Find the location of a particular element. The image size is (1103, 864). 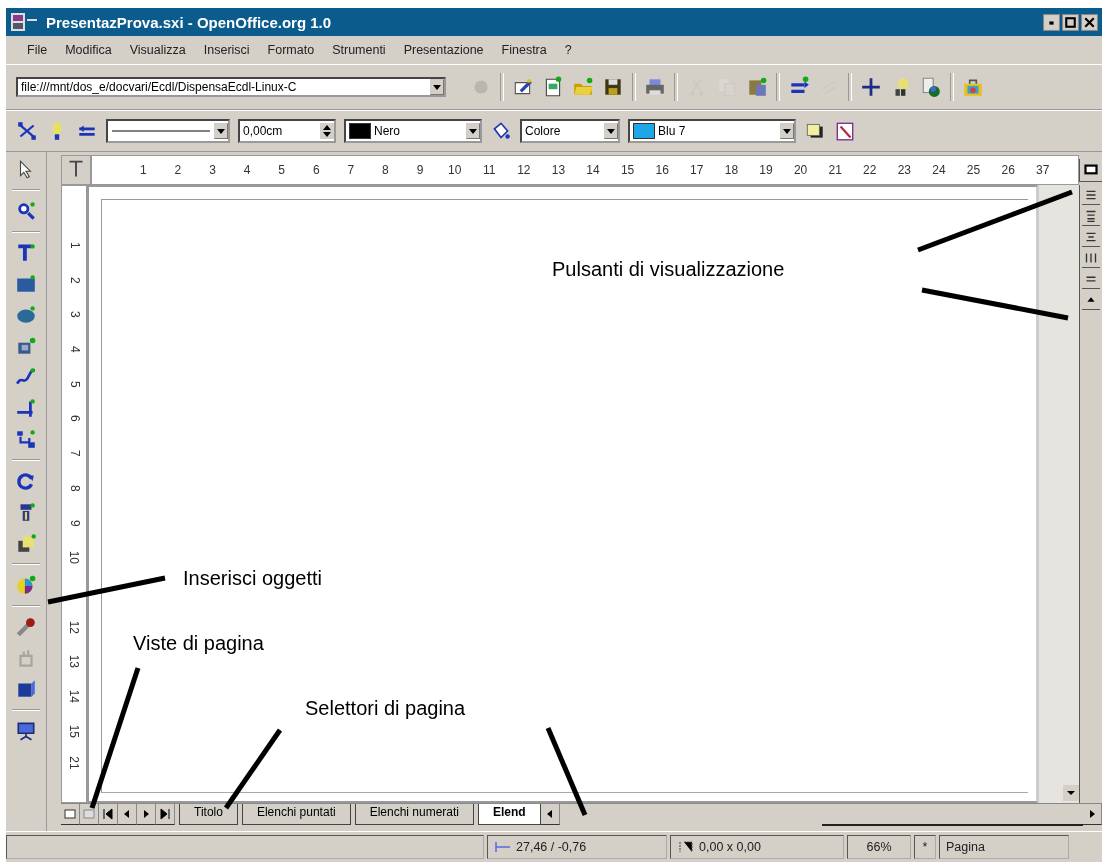

ruler-number: 18 is located at coordinates (731, 170).